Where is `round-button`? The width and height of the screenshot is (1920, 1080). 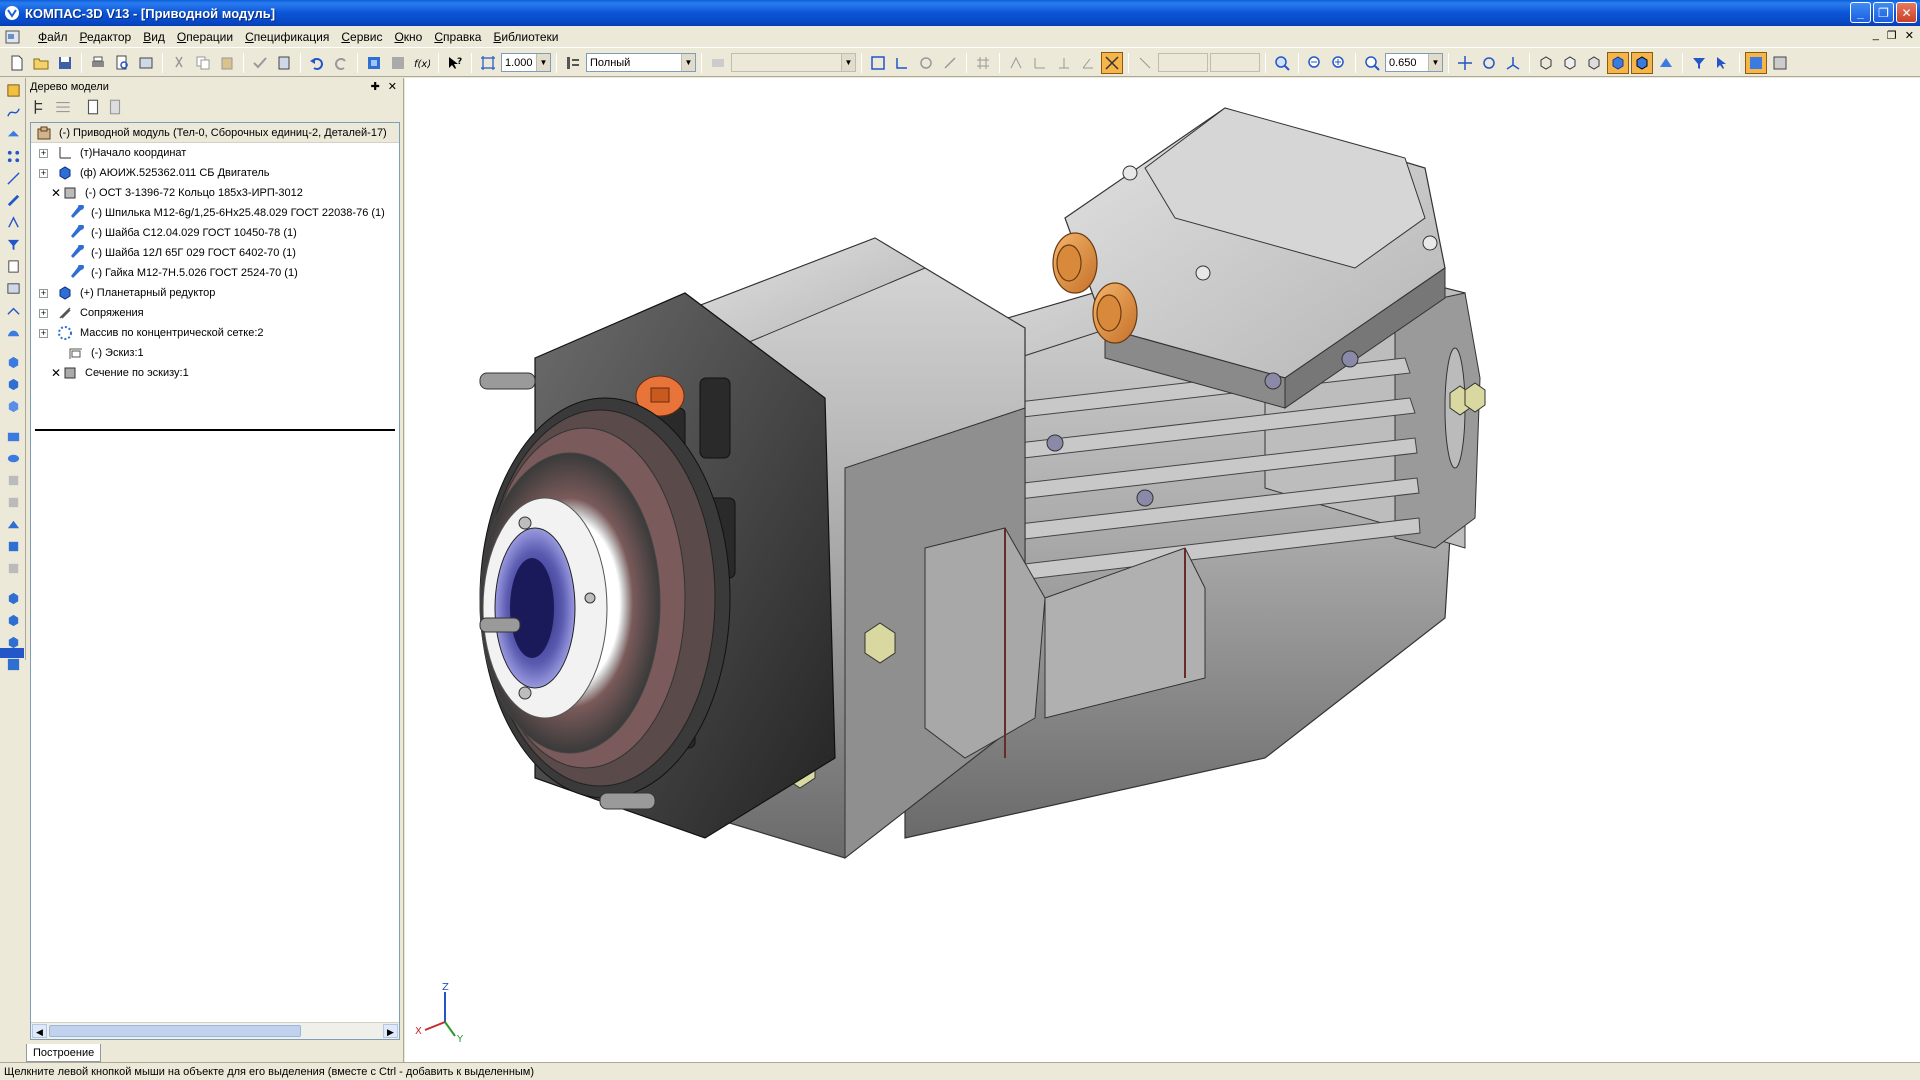 round-button is located at coordinates (926, 63).